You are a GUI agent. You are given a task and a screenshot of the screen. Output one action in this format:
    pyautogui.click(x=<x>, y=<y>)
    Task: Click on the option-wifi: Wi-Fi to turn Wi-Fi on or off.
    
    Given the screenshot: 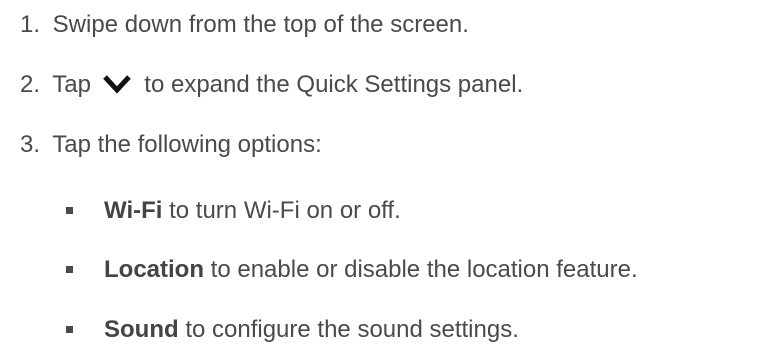 What is the action you would take?
    pyautogui.click(x=378, y=211)
    